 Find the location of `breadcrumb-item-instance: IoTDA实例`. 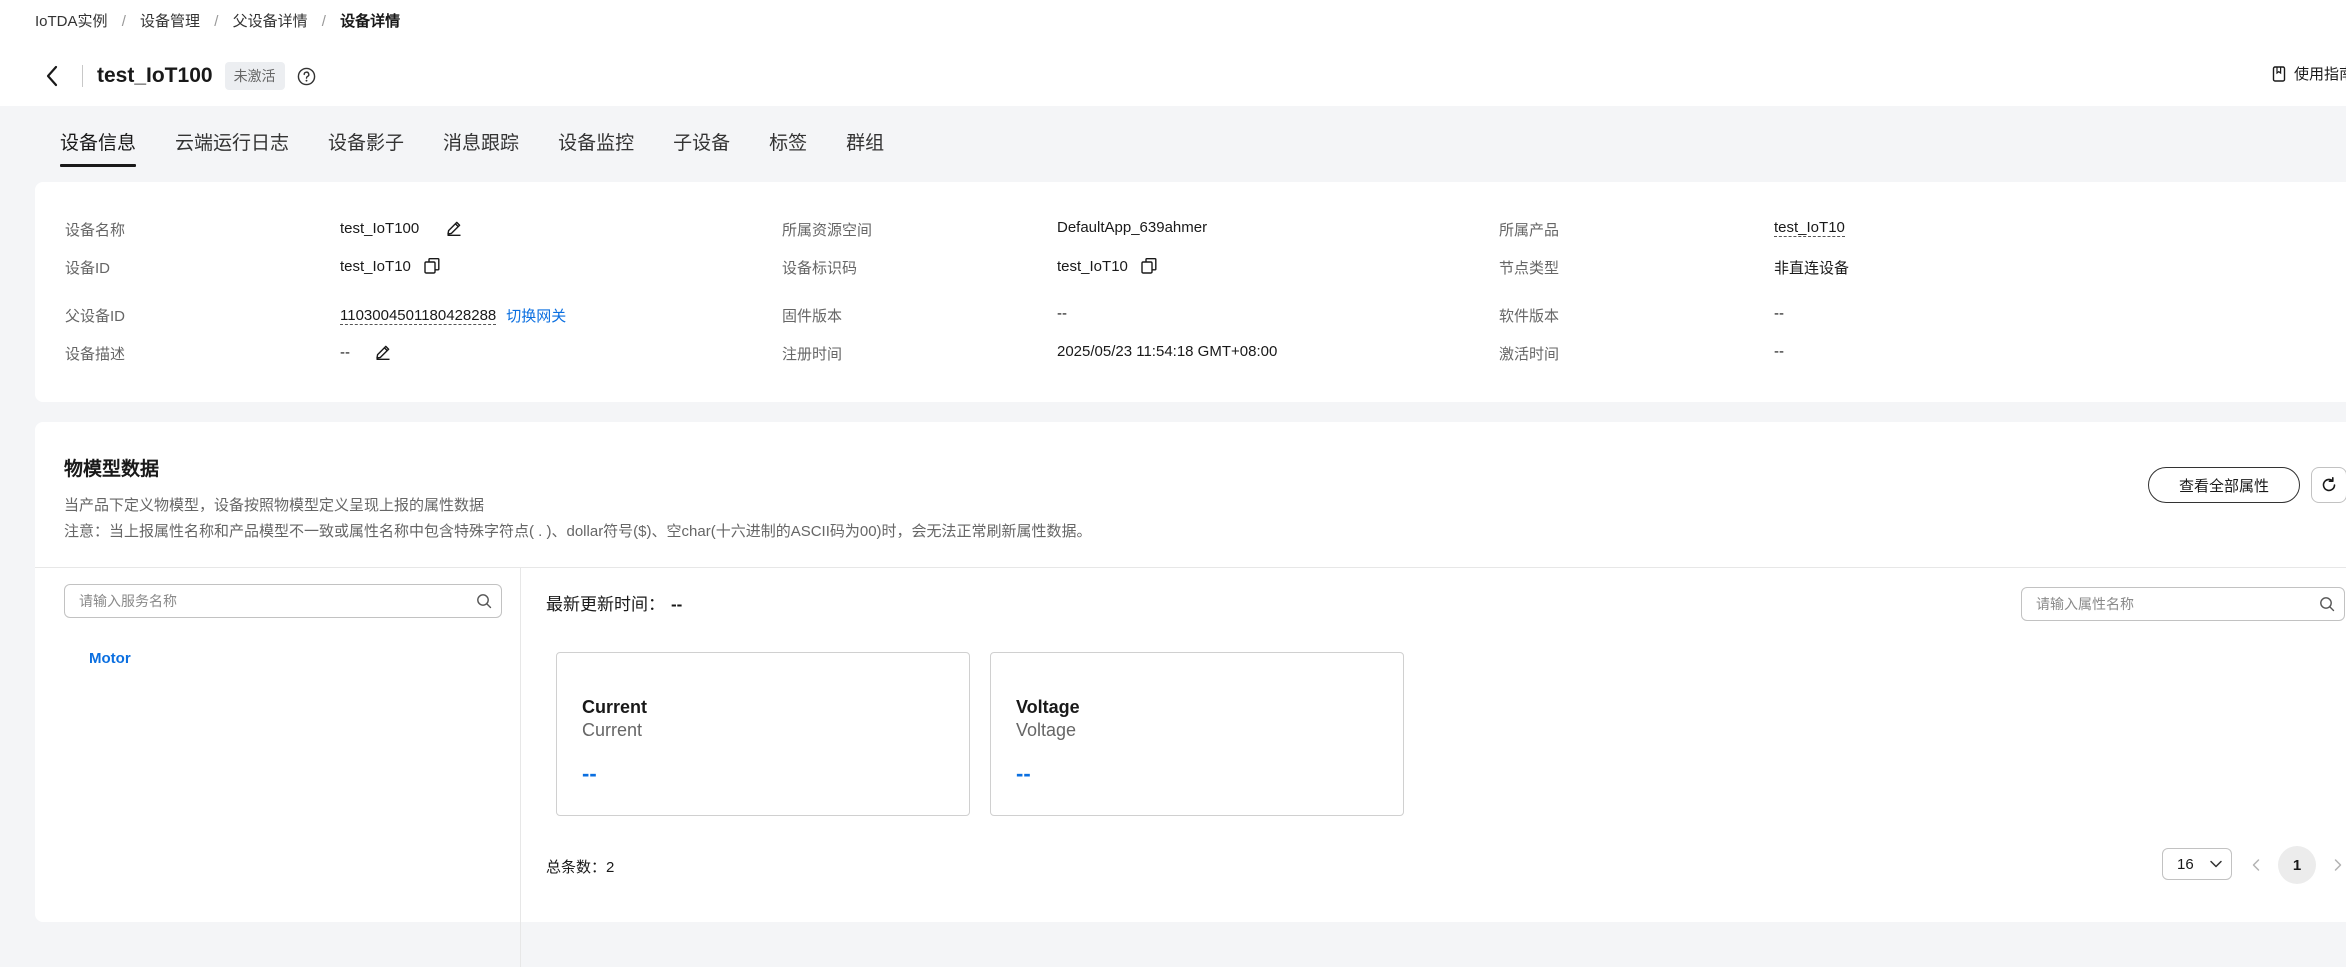

breadcrumb-item-instance: IoTDA实例 is located at coordinates (71, 20).